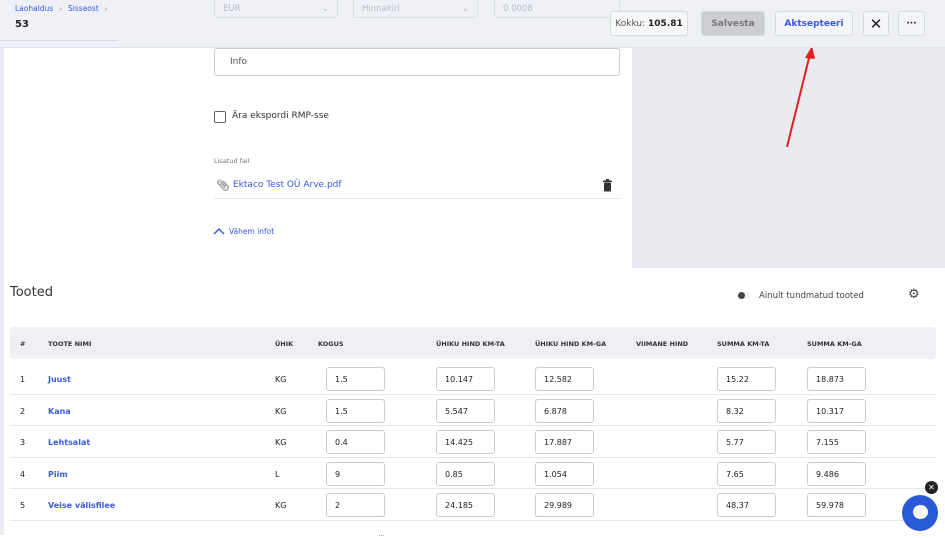 This screenshot has width=945, height=538. I want to click on product-name-link: Veise välisfilee, so click(81, 505).